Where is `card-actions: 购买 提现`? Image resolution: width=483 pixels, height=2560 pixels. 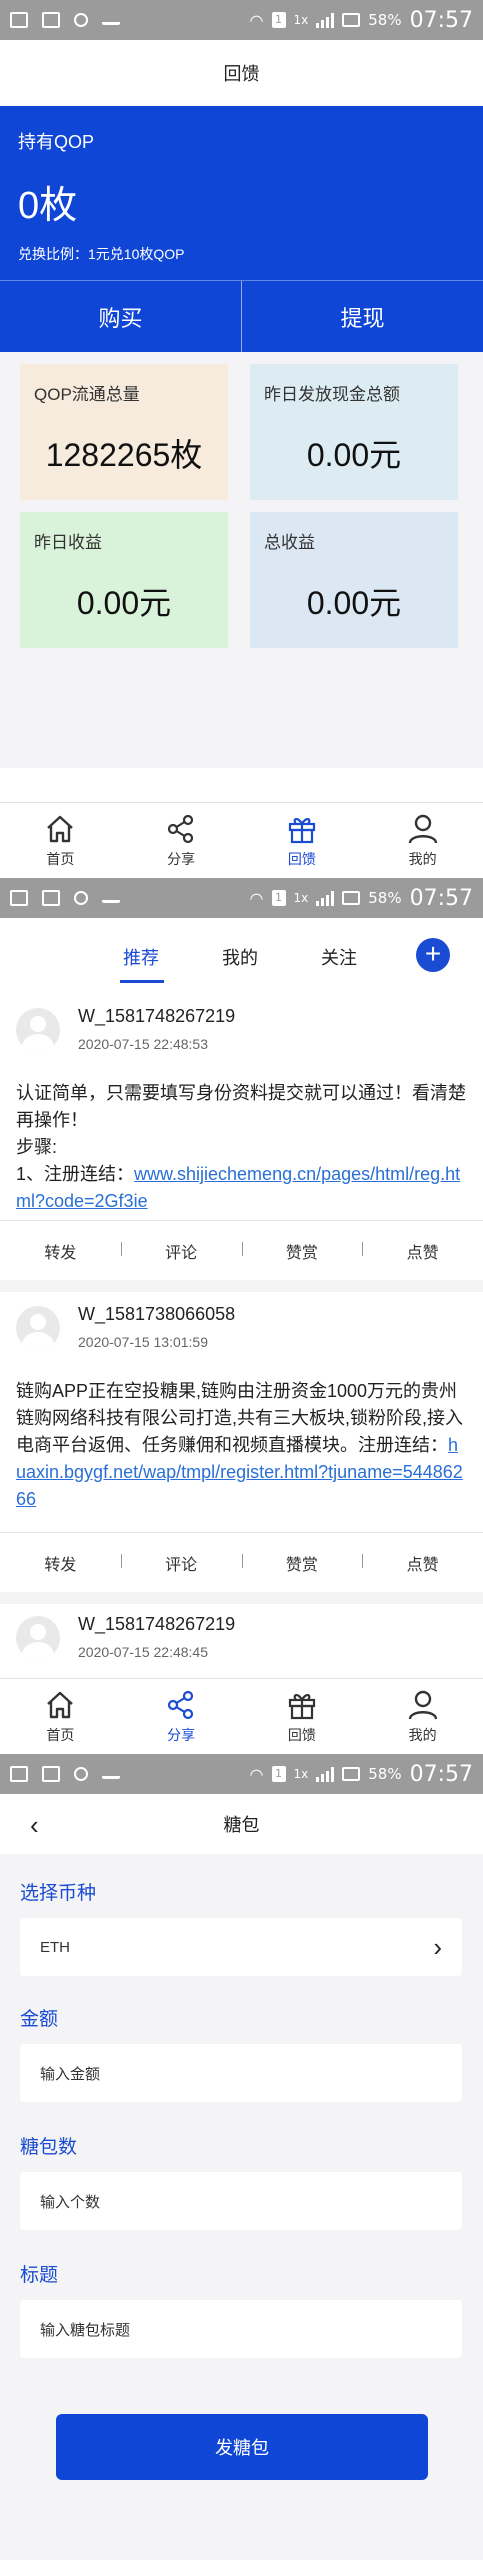 card-actions: 购买 提现 is located at coordinates (241, 316).